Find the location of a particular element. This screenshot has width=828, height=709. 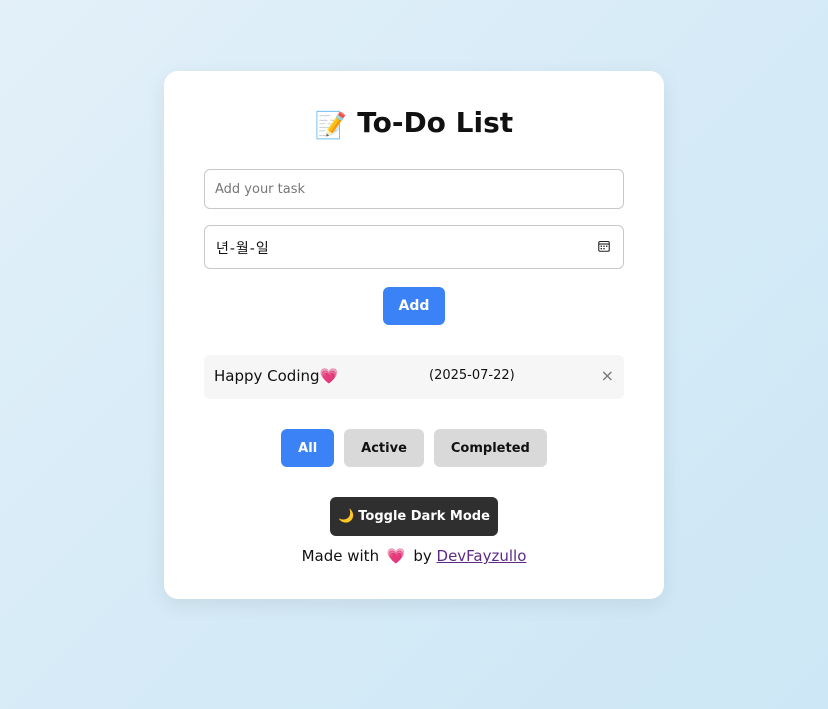

task-date: (2025-07-22) is located at coordinates (472, 375).